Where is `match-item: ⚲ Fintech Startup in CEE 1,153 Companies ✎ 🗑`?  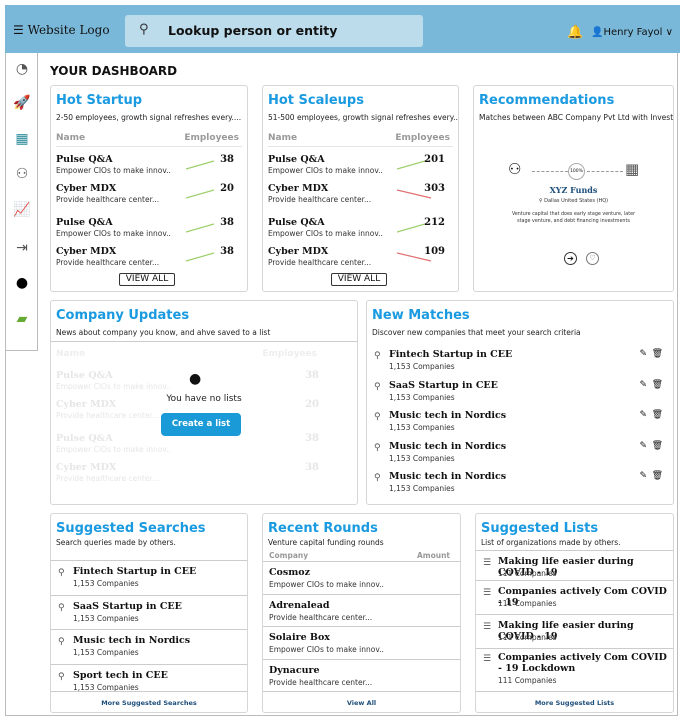
match-item: ⚲ Fintech Startup in CEE 1,153 Companies ✎ 🗑 is located at coordinates (520, 362).